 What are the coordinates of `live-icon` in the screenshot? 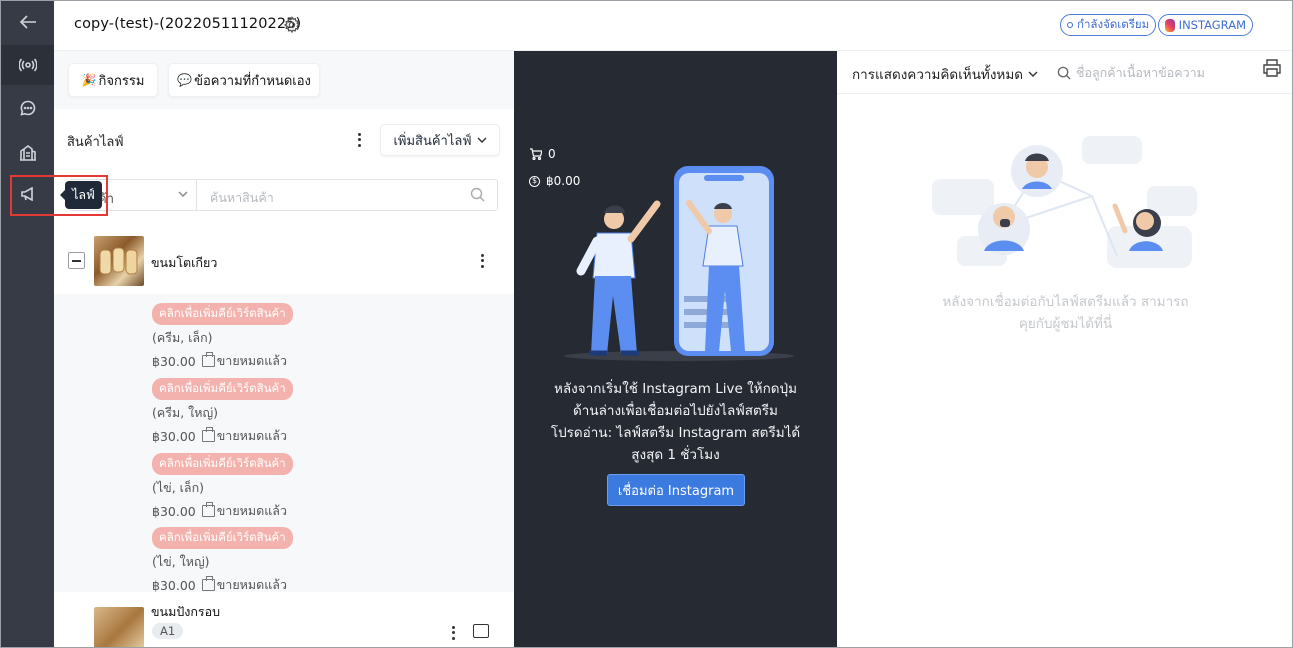 It's located at (27, 65).